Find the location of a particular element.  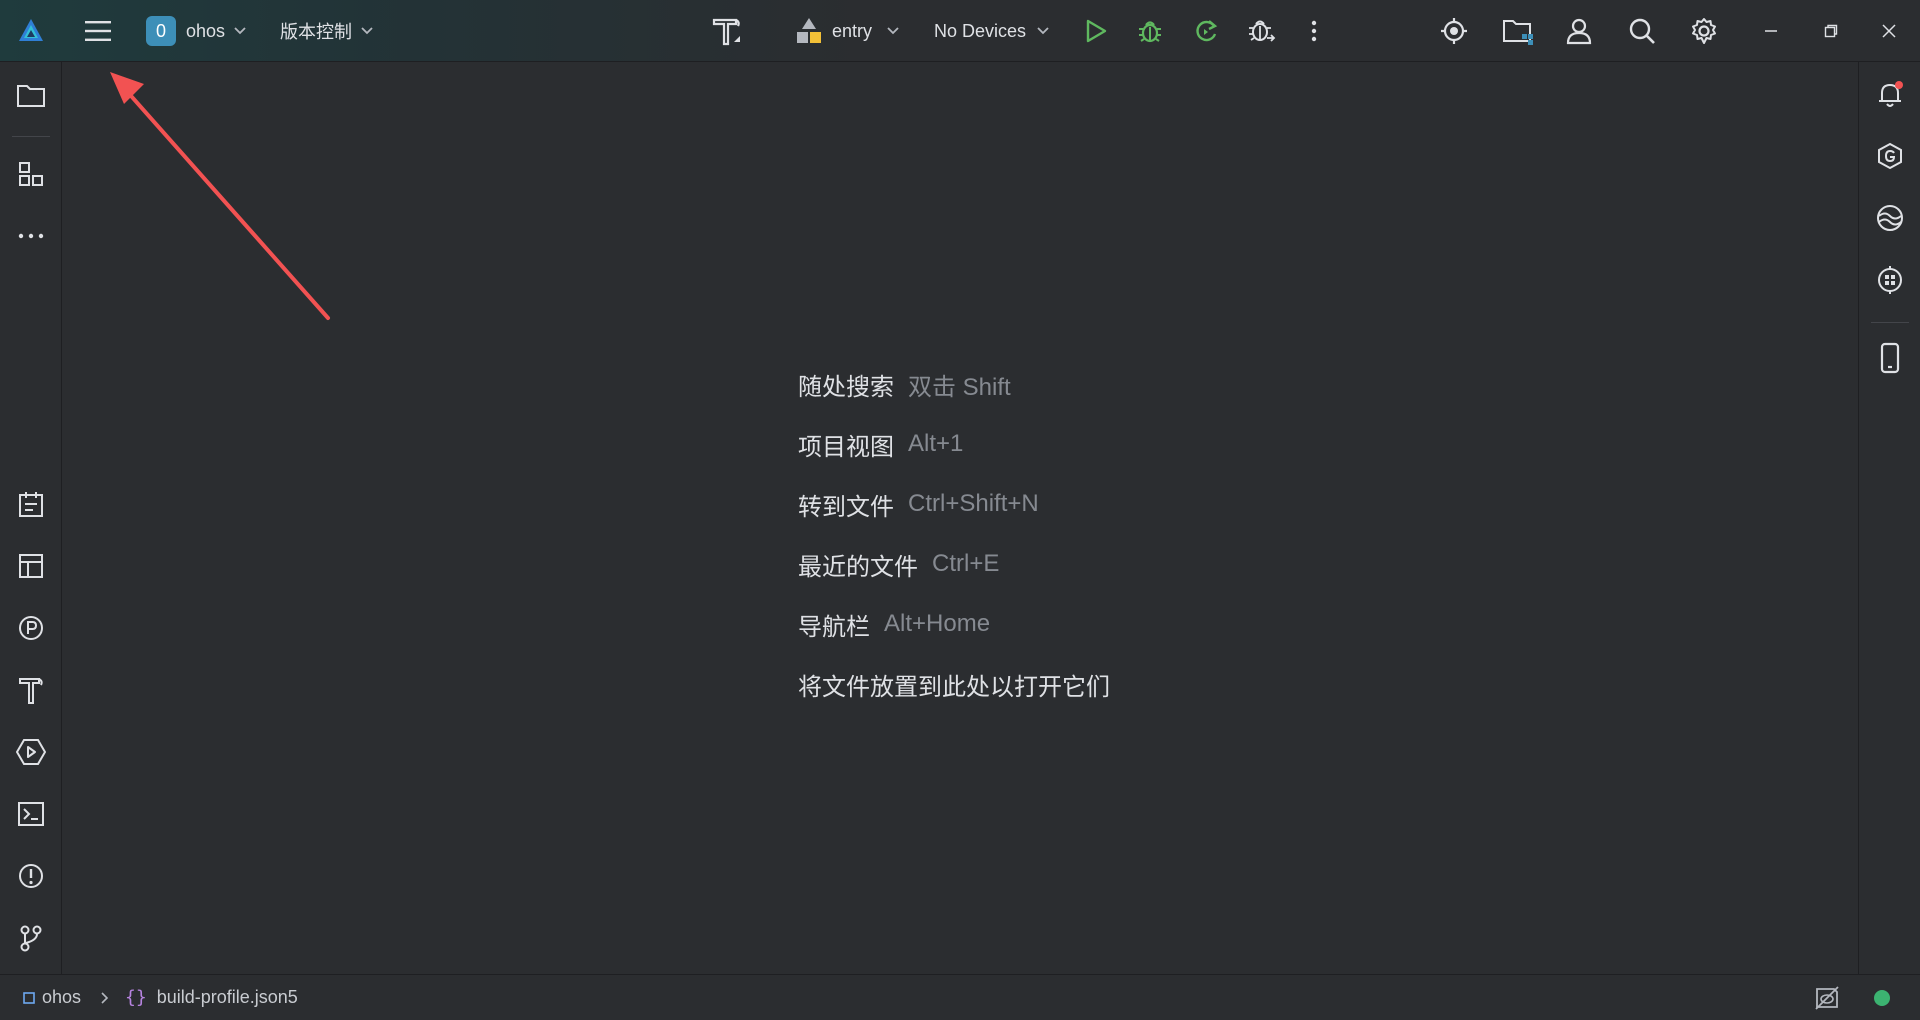

run-services-icon is located at coordinates (31, 752).